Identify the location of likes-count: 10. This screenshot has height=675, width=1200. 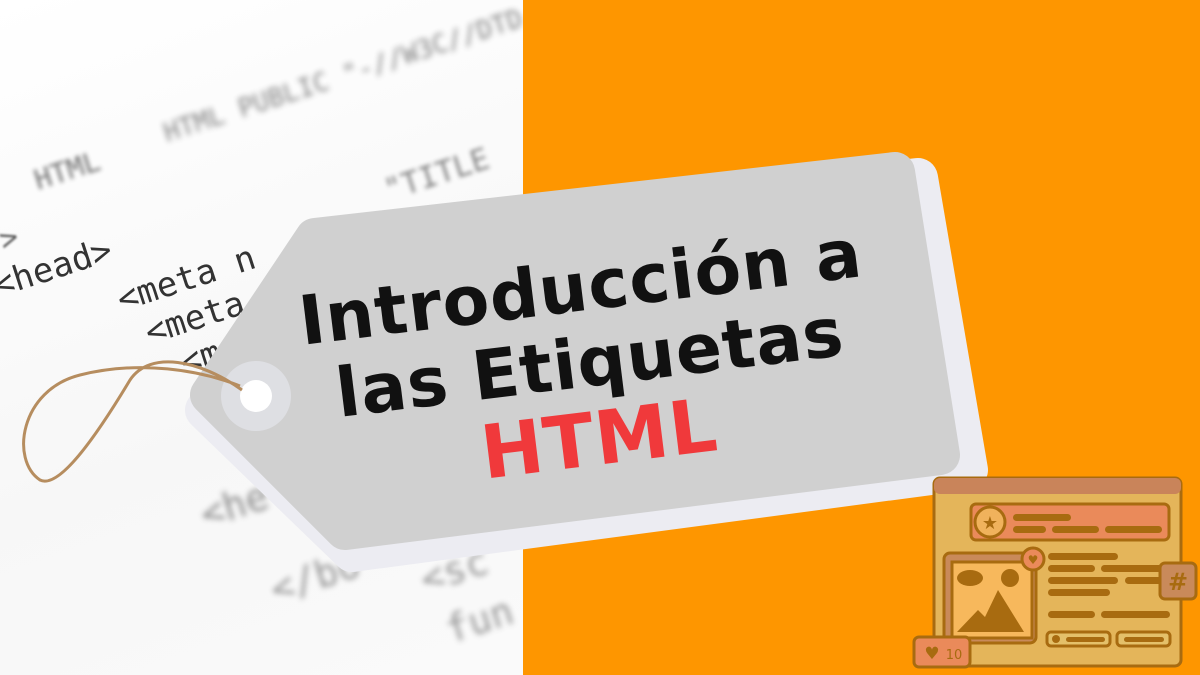
(954, 655).